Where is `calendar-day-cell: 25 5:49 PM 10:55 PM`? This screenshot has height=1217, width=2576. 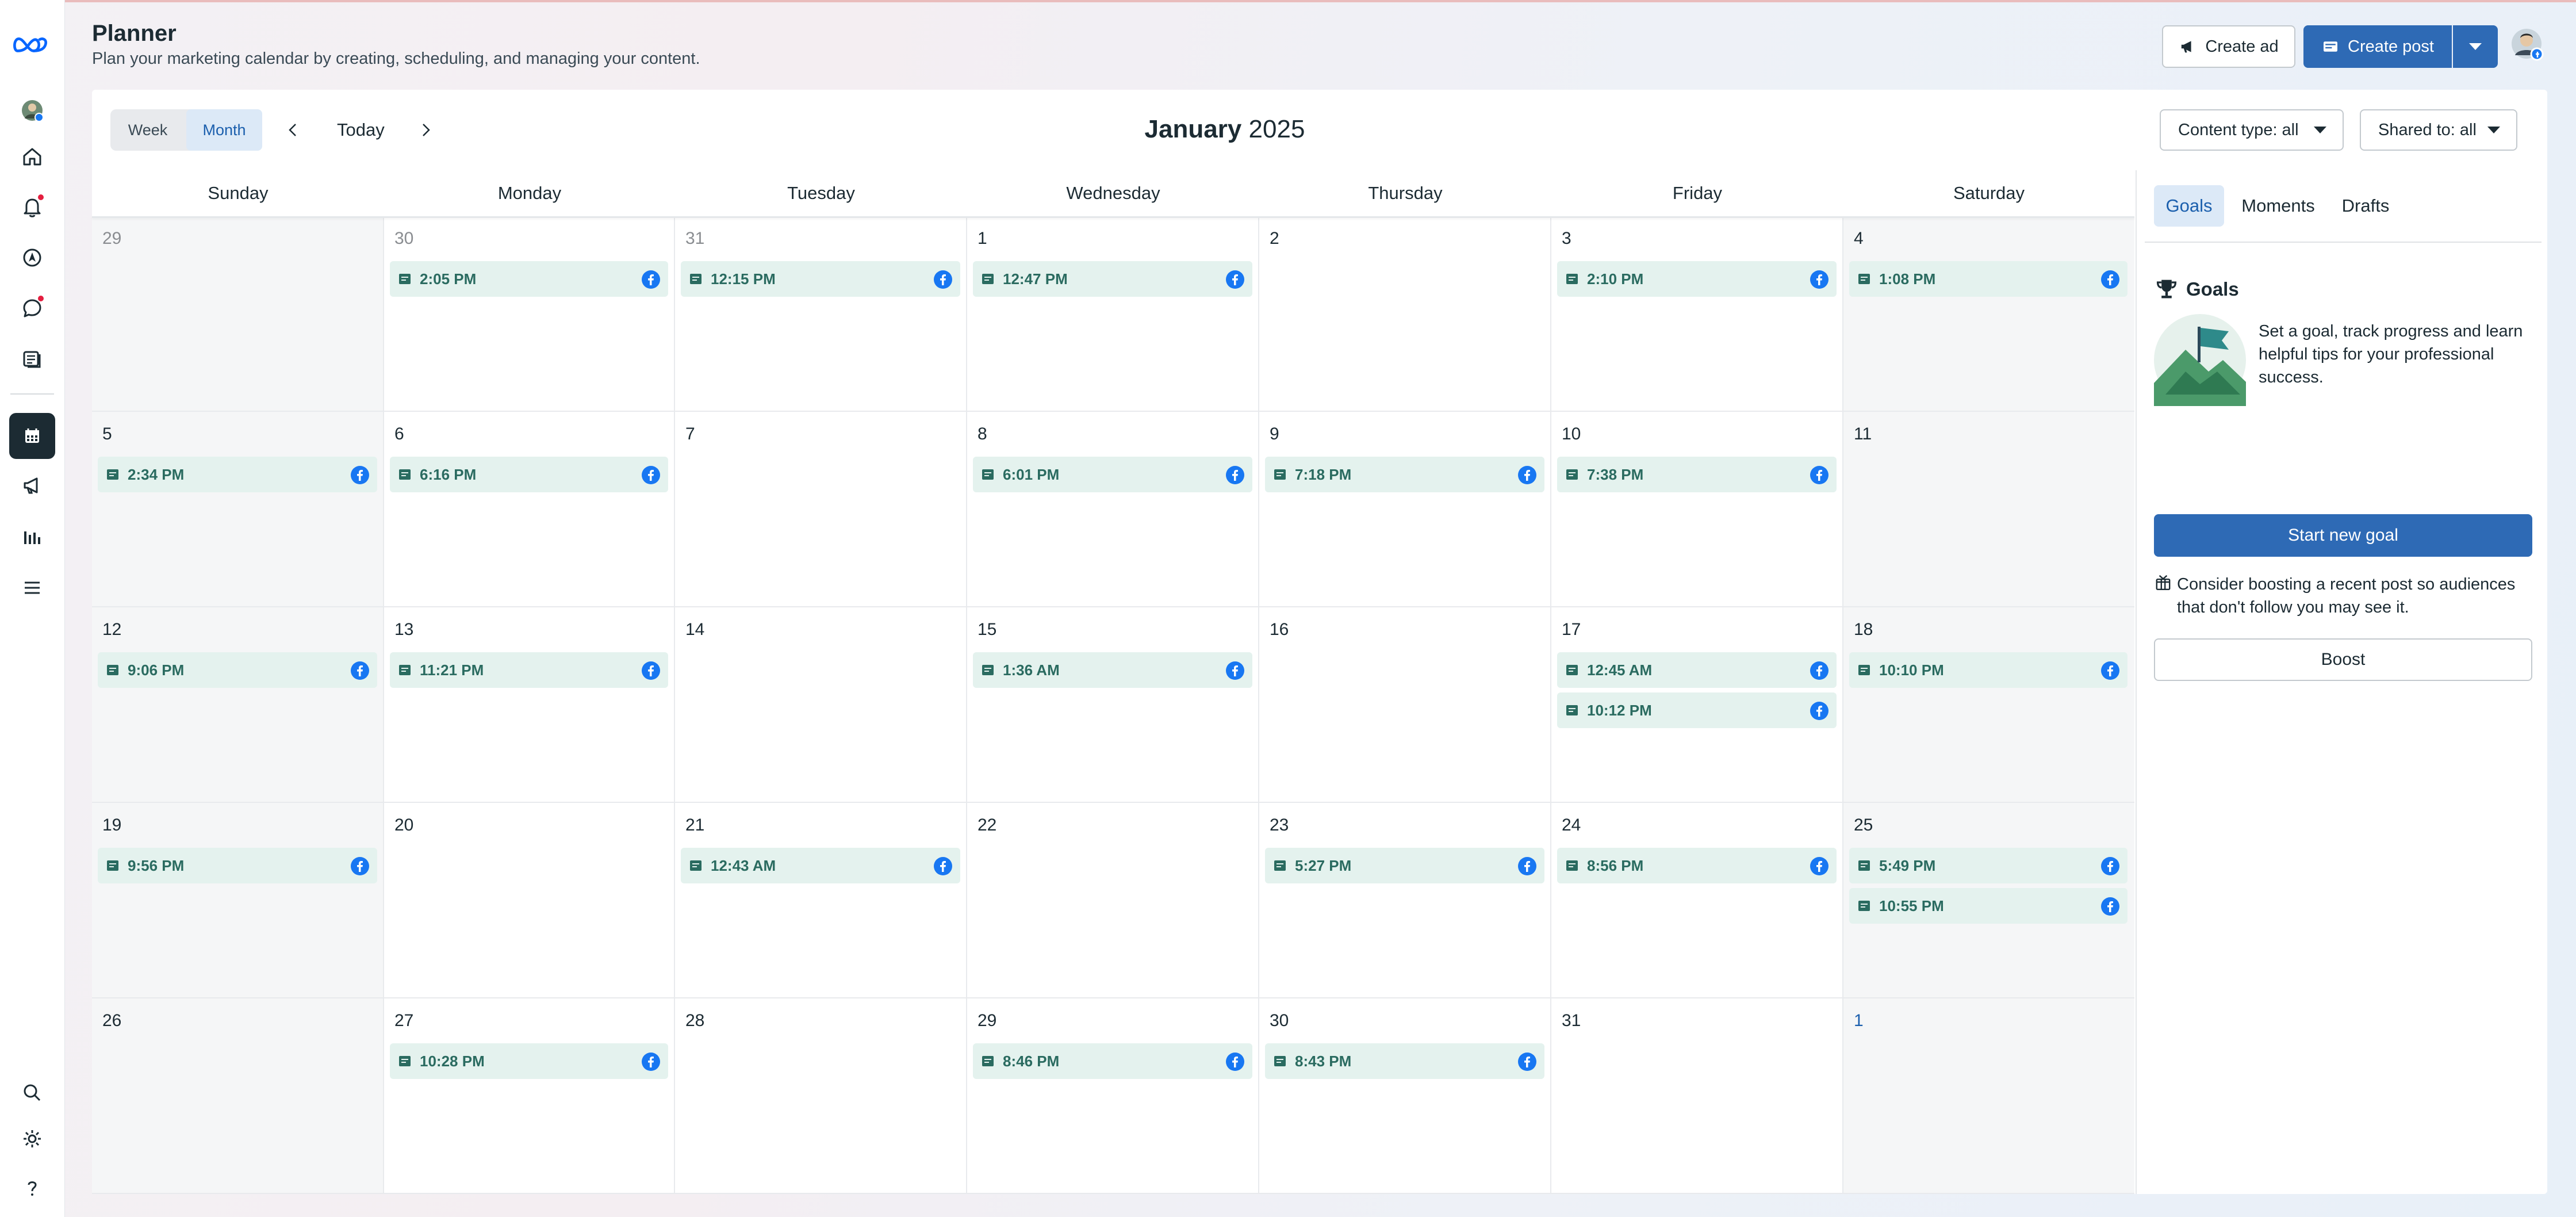
calendar-day-cell: 25 5:49 PM 10:55 PM is located at coordinates (1988, 901).